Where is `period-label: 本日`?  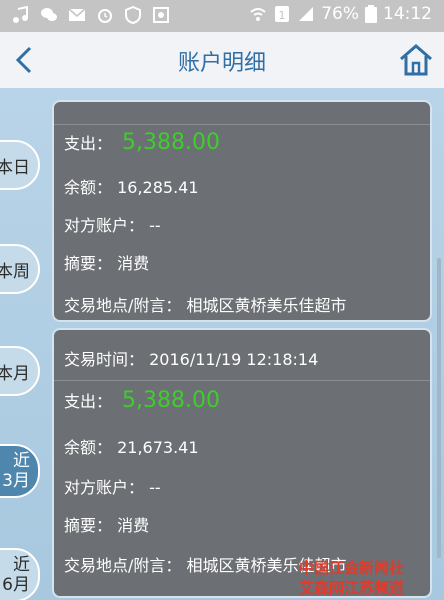 period-label: 本日 is located at coordinates (15, 167).